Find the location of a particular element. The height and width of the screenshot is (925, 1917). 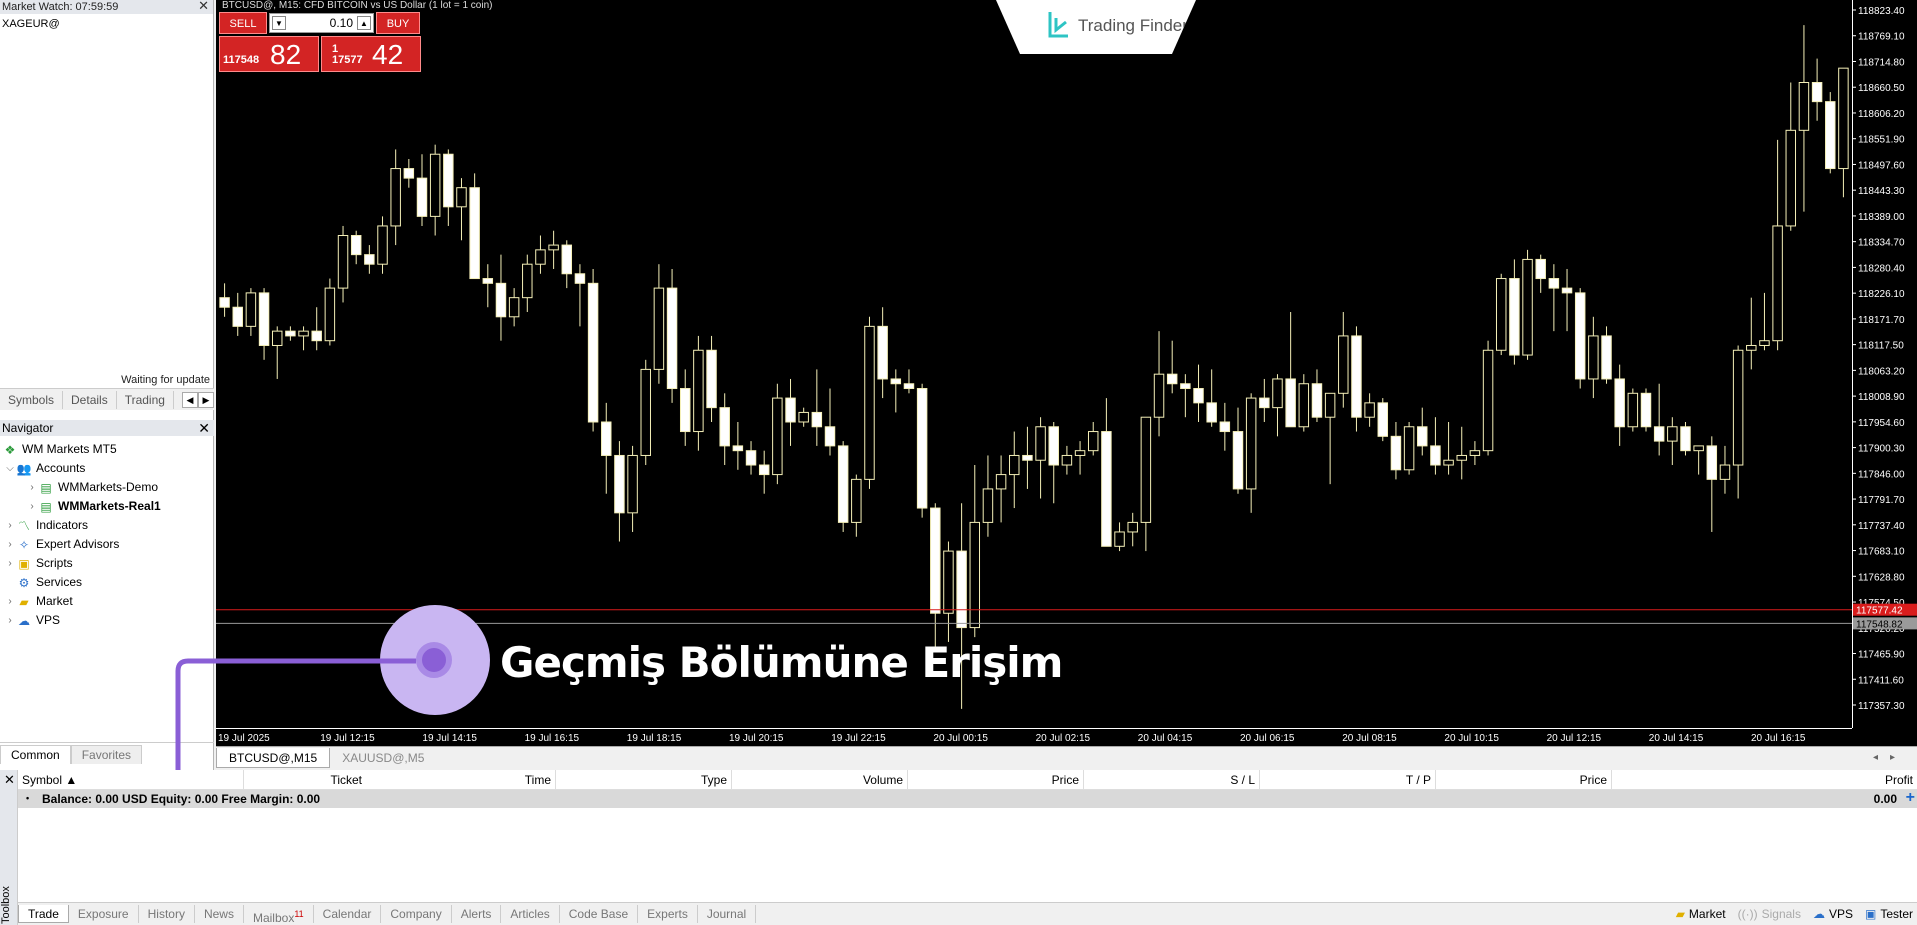

status-signals: ((·)) Signals is located at coordinates (1769, 914).